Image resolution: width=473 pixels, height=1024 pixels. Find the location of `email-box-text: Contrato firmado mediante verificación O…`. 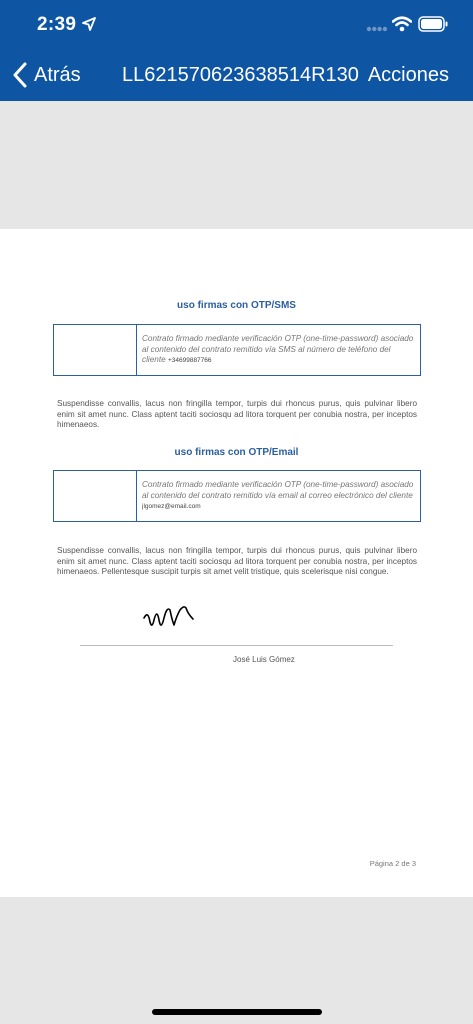

email-box-text: Contrato firmado mediante verificación O… is located at coordinates (278, 490).